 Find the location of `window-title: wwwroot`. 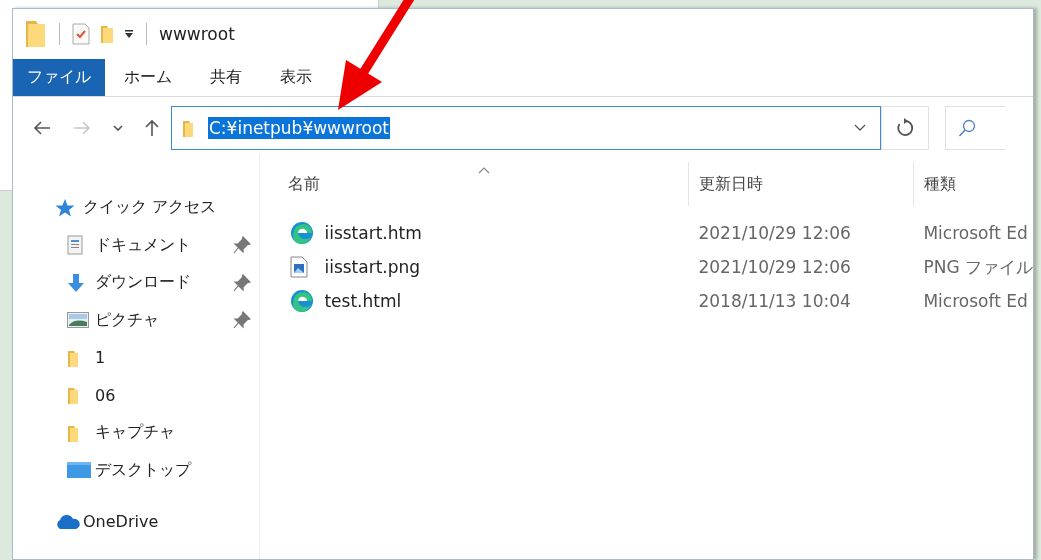

window-title: wwwroot is located at coordinates (197, 34).